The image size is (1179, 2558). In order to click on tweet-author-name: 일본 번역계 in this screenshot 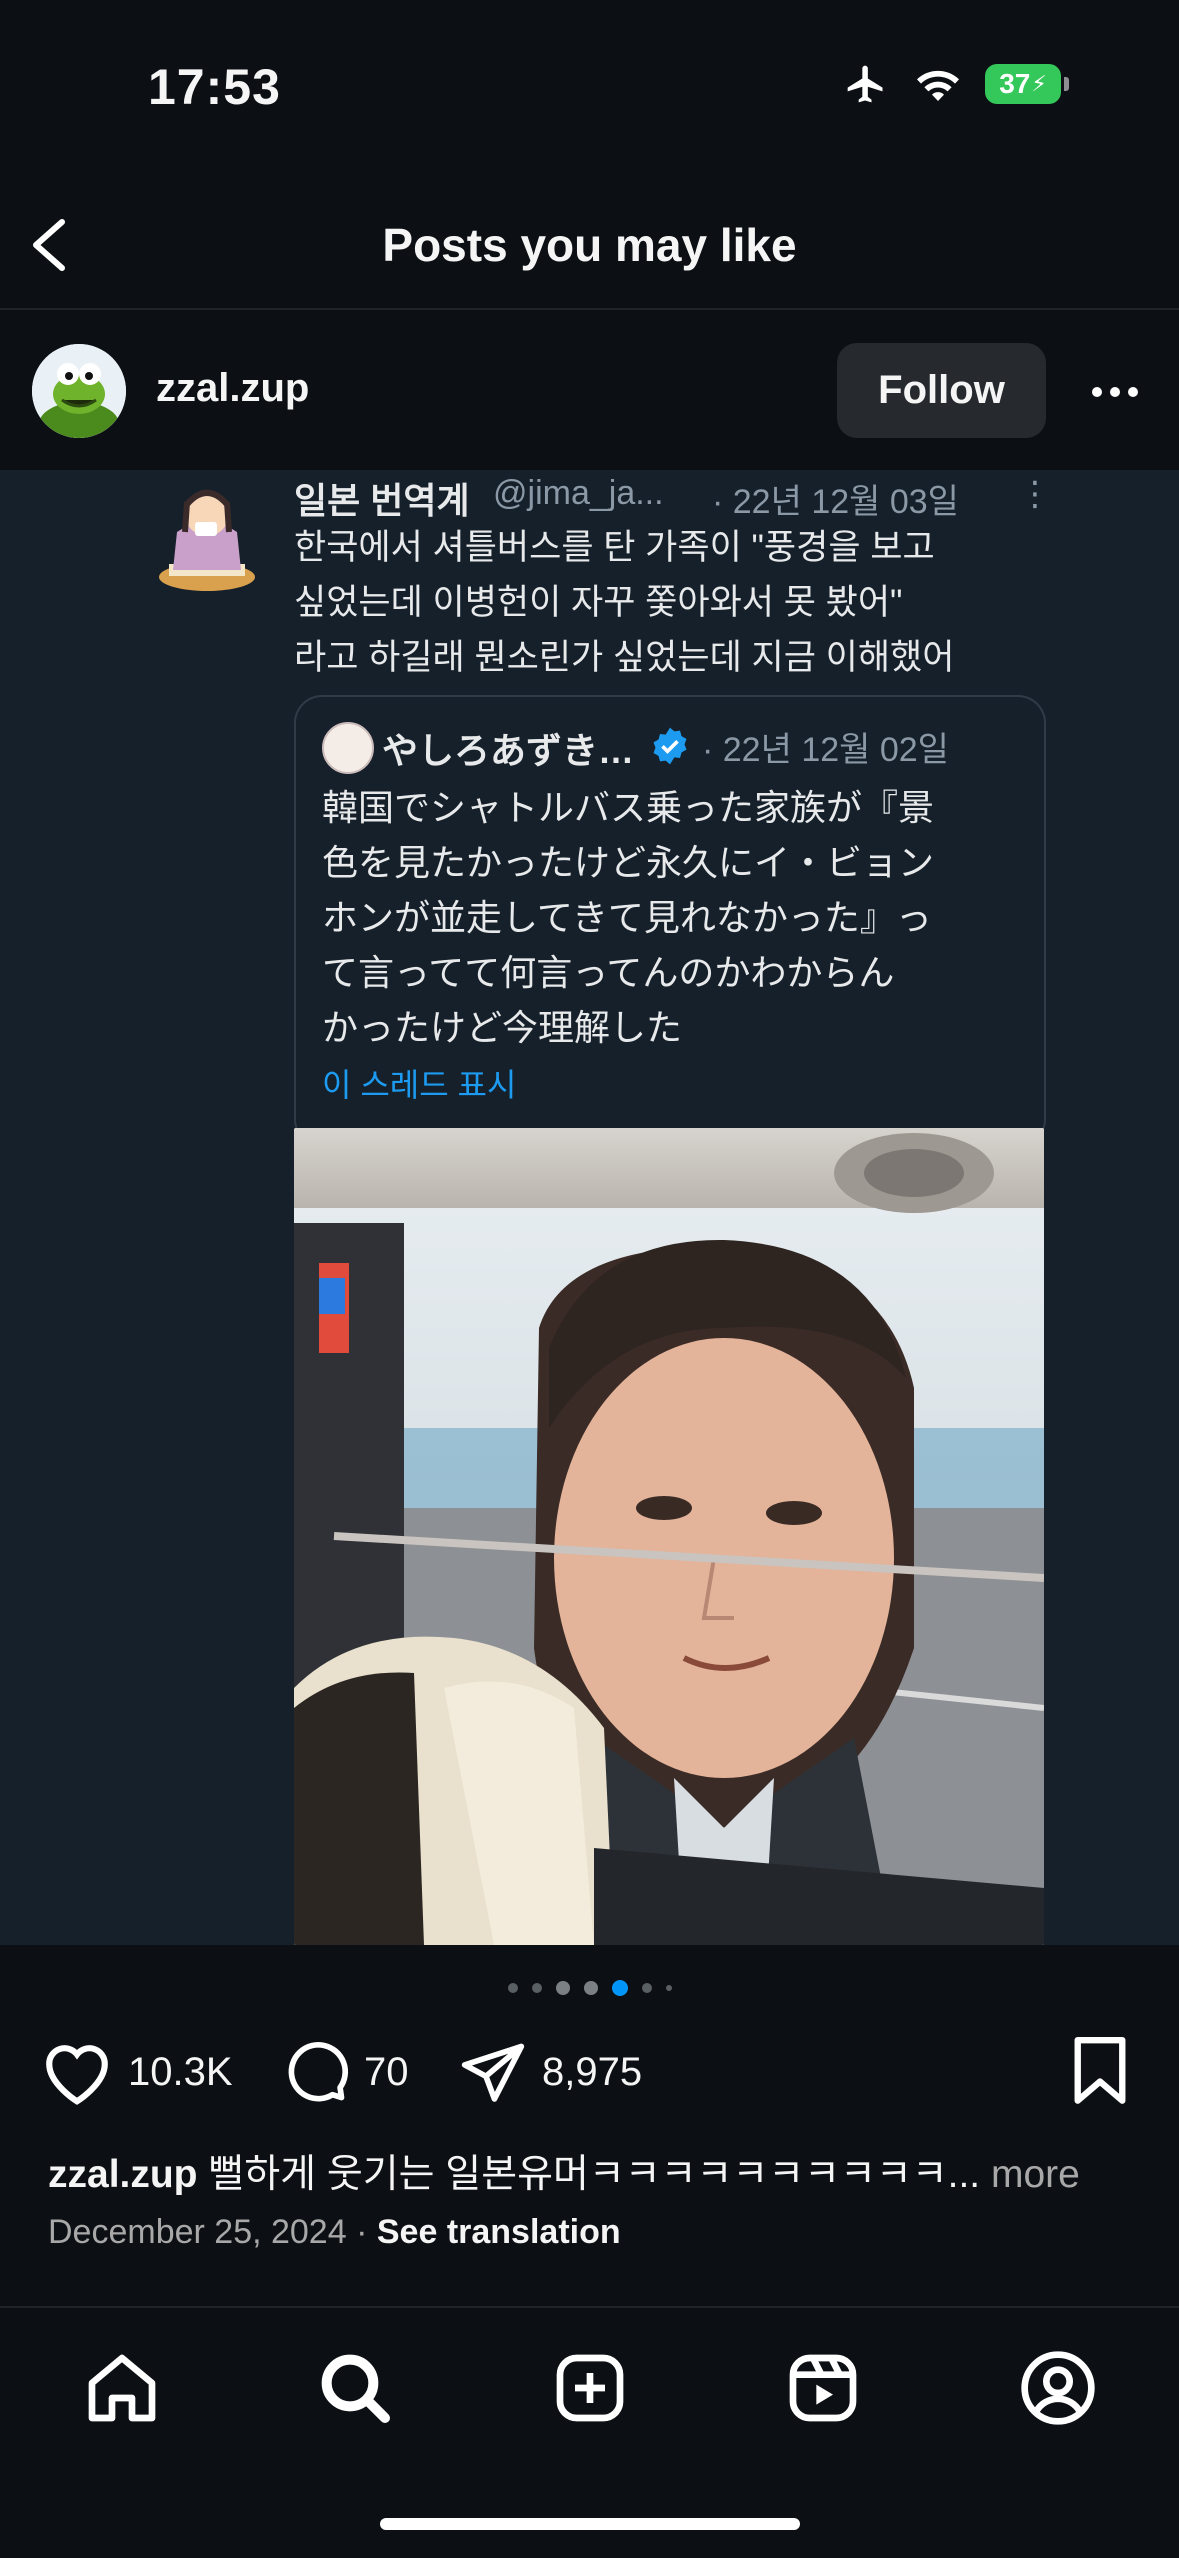, I will do `click(382, 500)`.